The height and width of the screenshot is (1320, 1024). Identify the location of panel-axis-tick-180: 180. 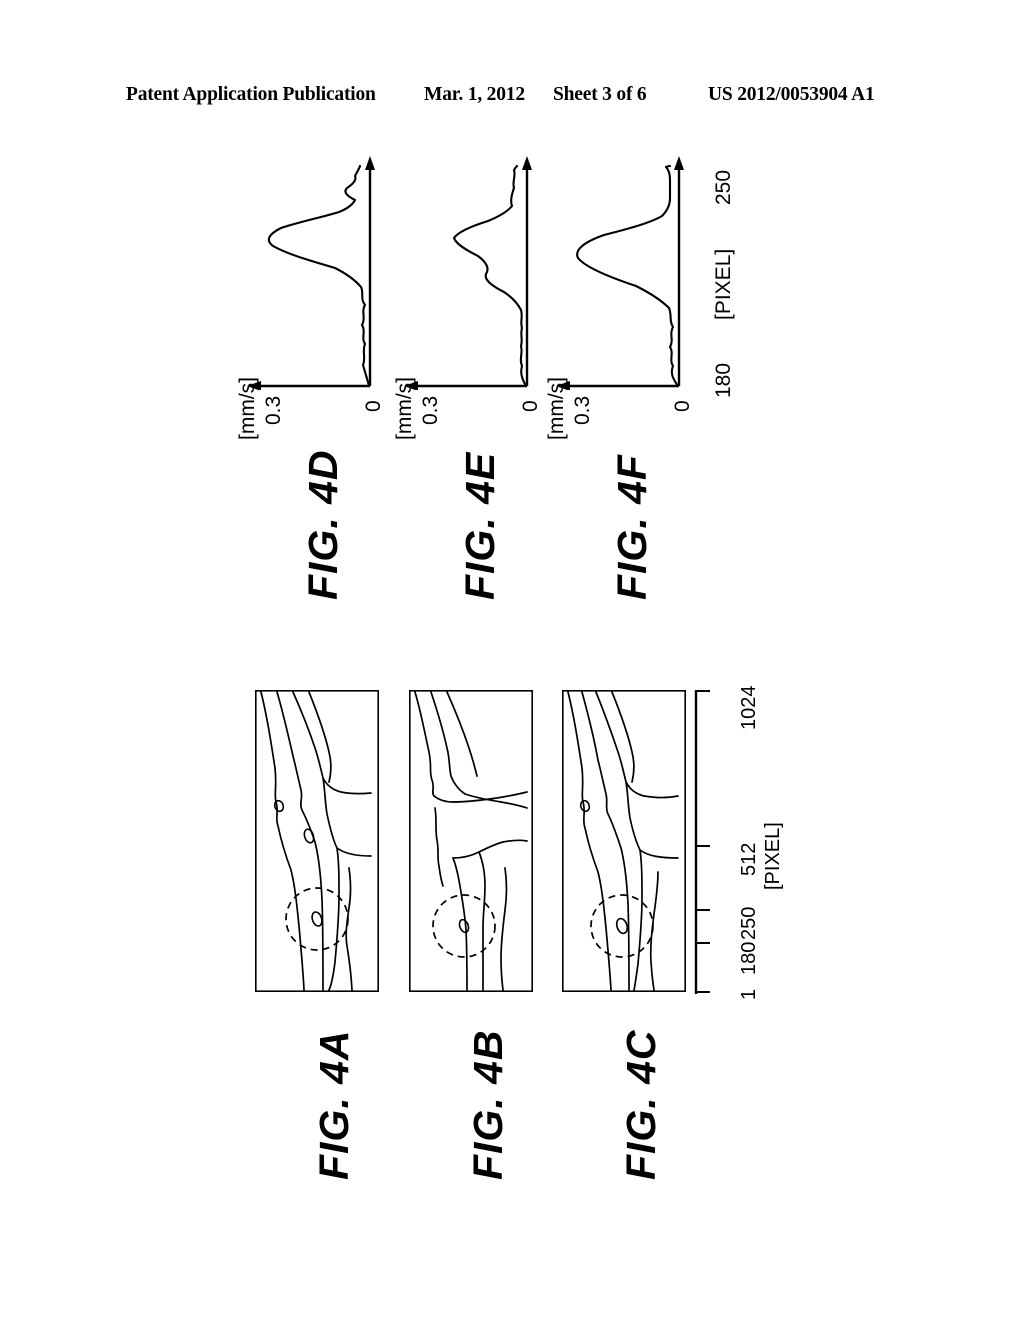
(749, 958).